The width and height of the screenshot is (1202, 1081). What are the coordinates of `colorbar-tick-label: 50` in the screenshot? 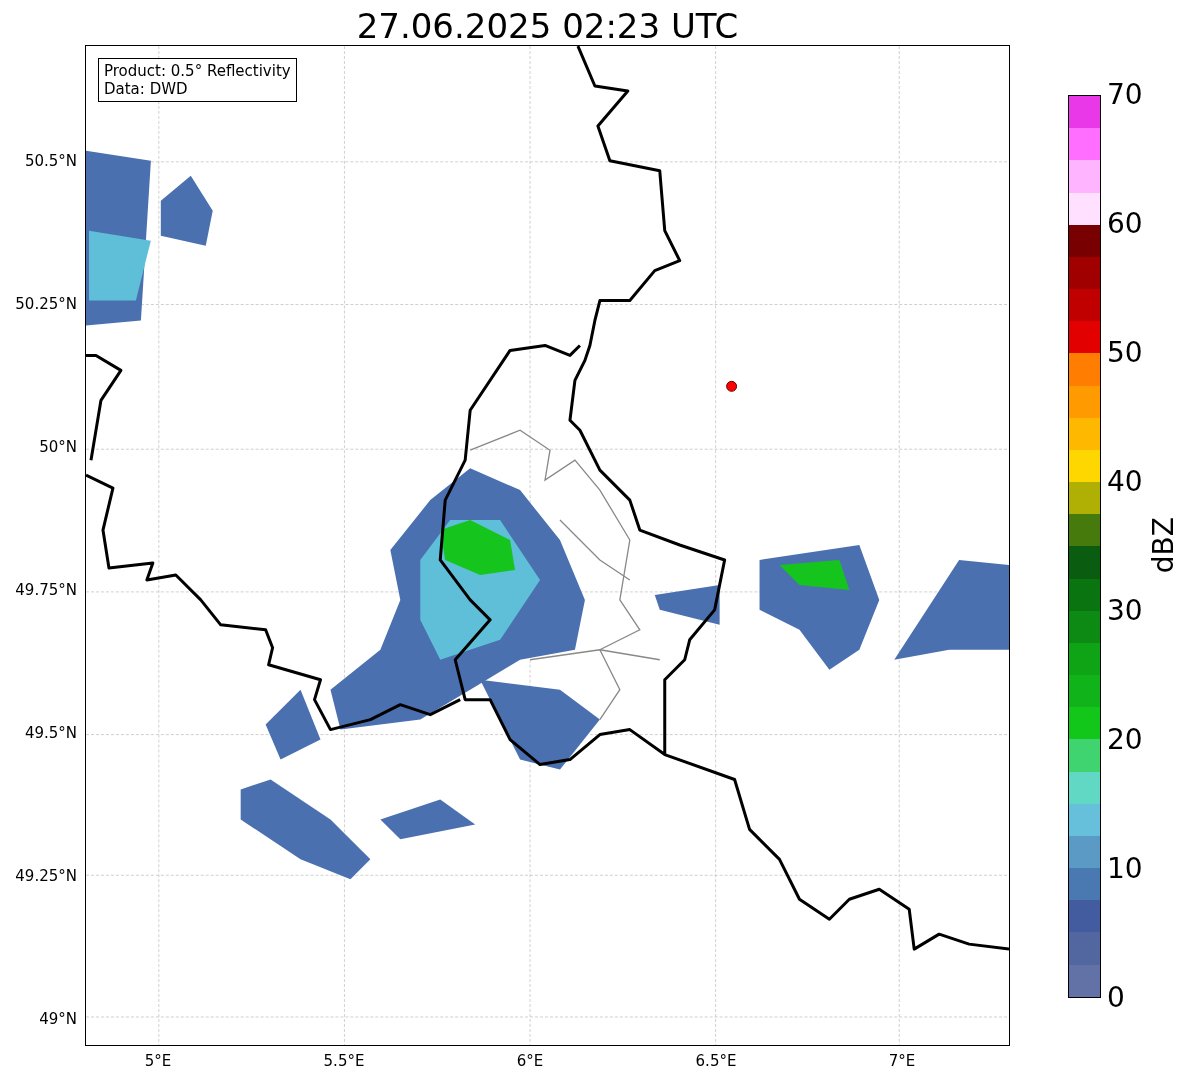 It's located at (1125, 353).